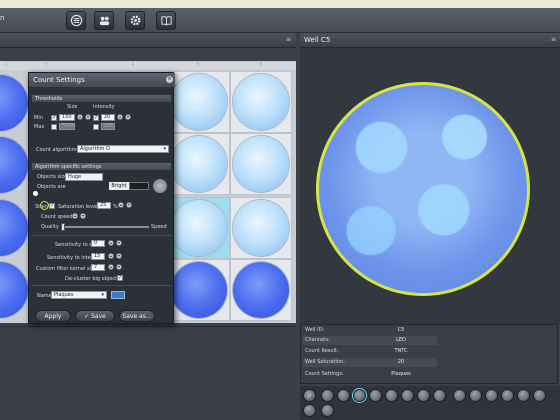 The height and width of the screenshot is (420, 560). I want to click on min-label: Min, so click(38, 118).